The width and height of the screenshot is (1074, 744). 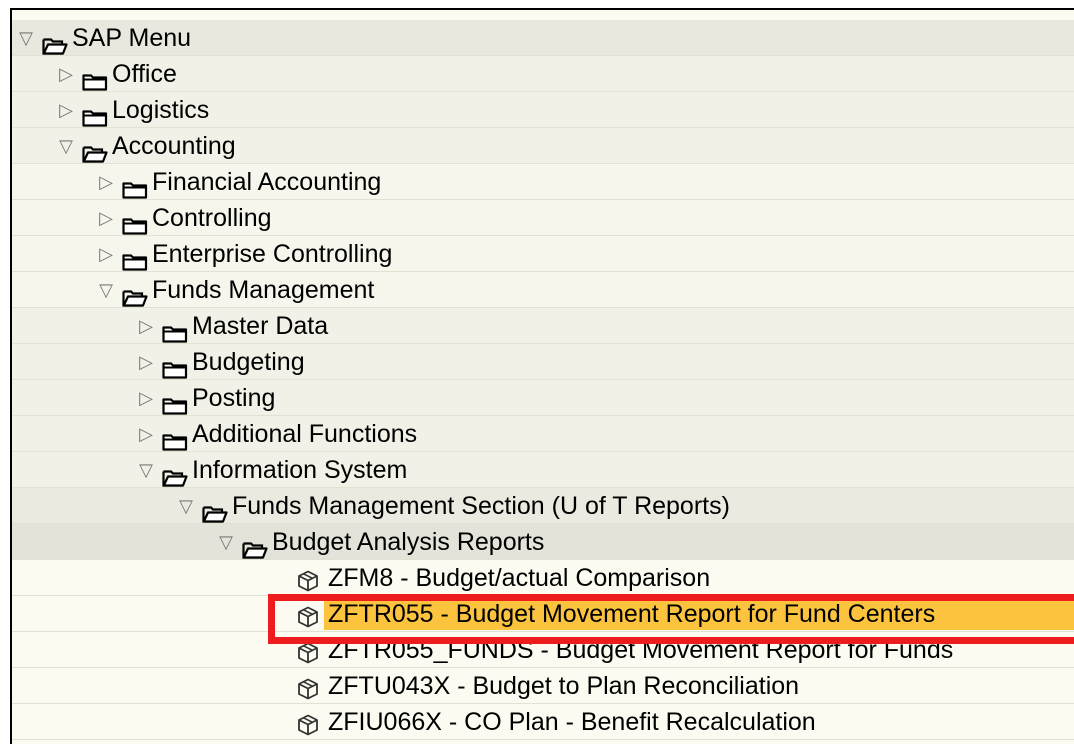 I want to click on tree-item-label: SAP Menu, so click(x=132, y=38).